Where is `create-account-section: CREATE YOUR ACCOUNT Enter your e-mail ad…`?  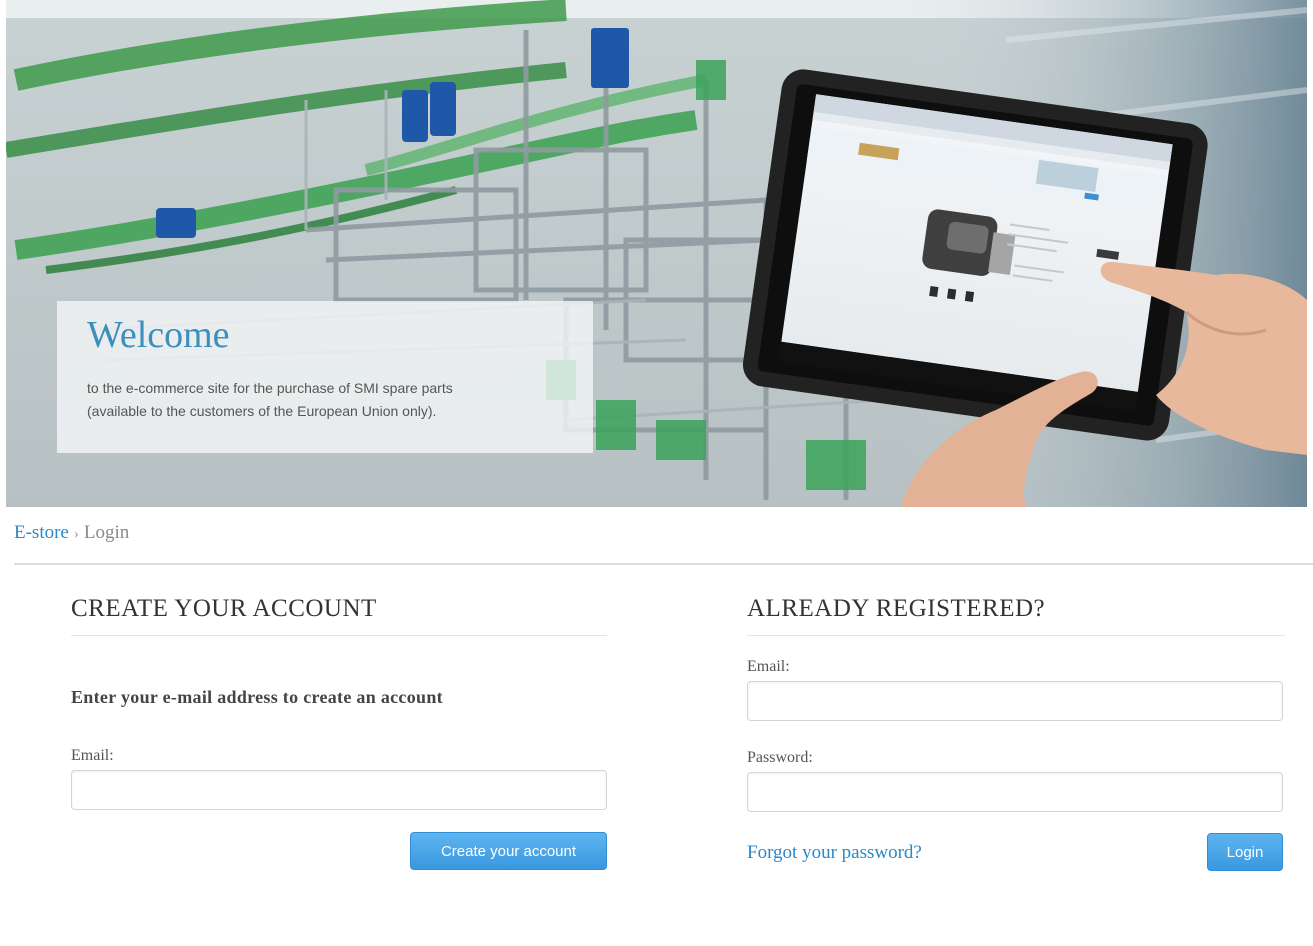
create-account-section: CREATE YOUR ACCOUNT Enter your e-mail ad… is located at coordinates (339, 732).